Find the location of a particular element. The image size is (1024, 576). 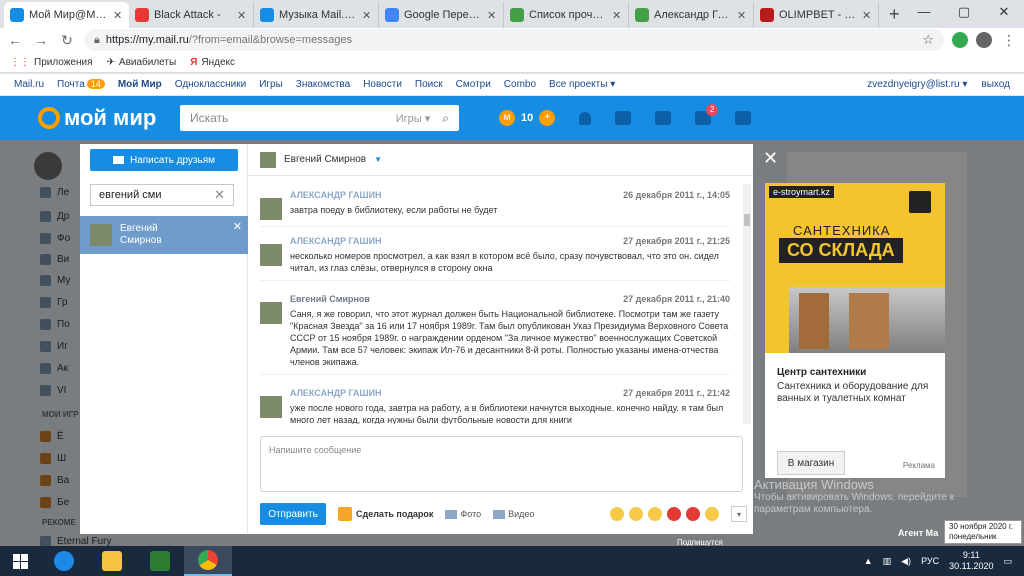

photo-button: Фото is located at coordinates (463, 514).